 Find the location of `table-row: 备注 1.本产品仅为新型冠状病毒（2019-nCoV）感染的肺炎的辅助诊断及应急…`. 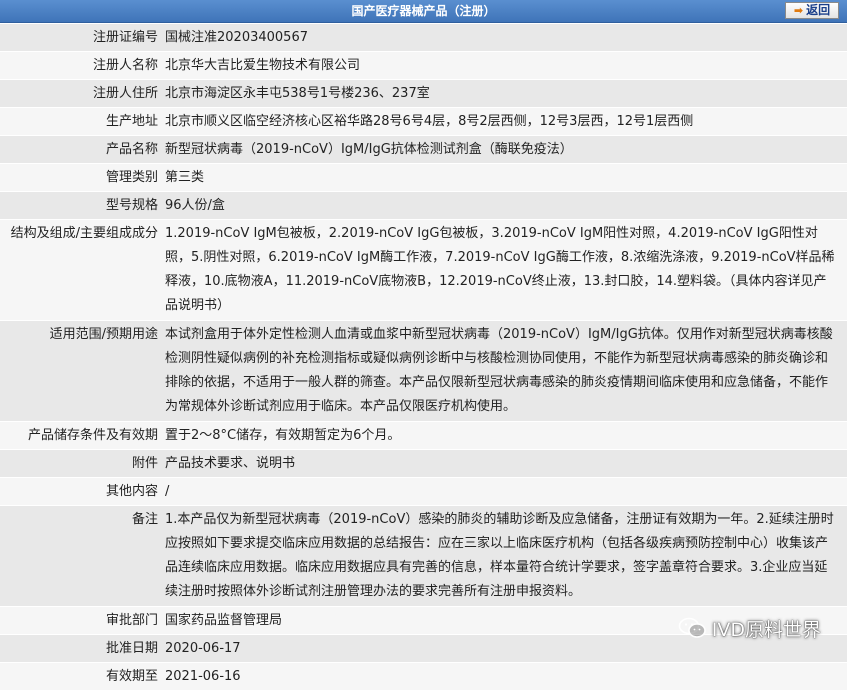

table-row: 备注 1.本产品仅为新型冠状病毒（2019-nCoV）感染的肺炎的辅助诊断及应急… is located at coordinates (423, 556).